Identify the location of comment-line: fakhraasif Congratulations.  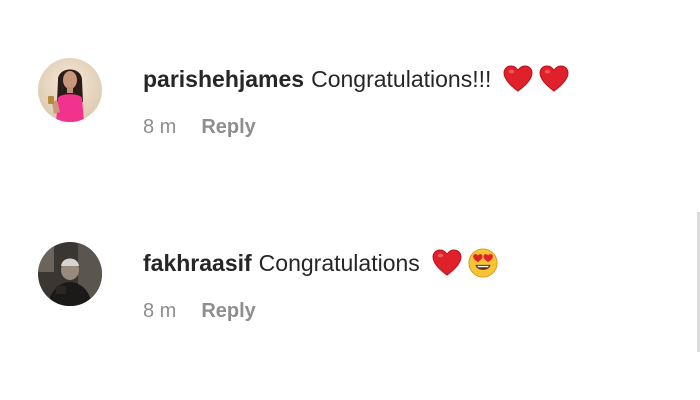
(320, 263).